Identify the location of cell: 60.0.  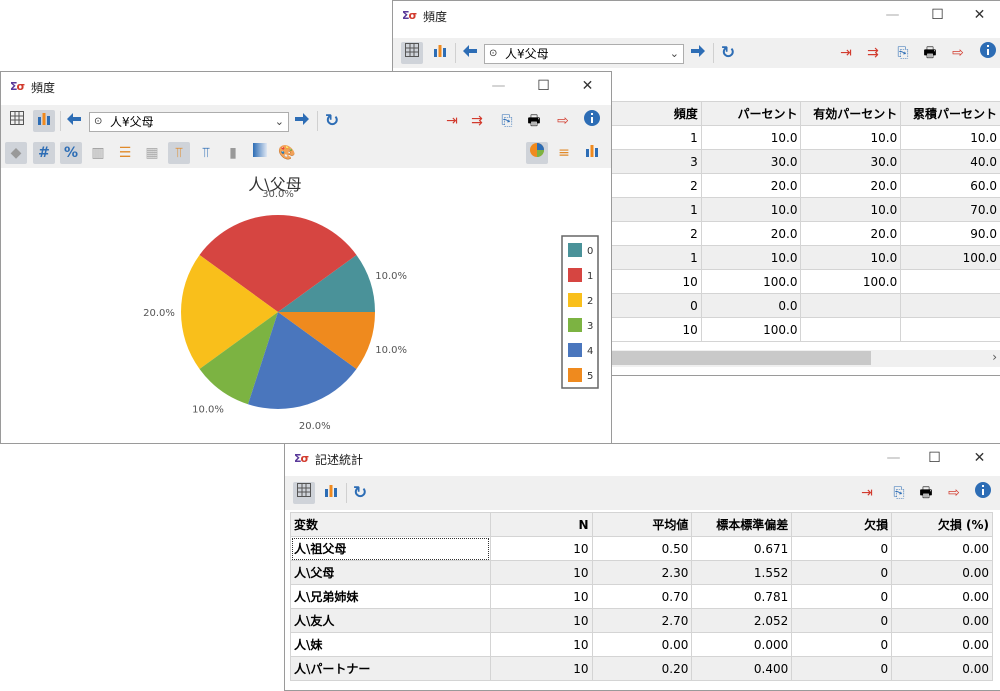
(950, 186).